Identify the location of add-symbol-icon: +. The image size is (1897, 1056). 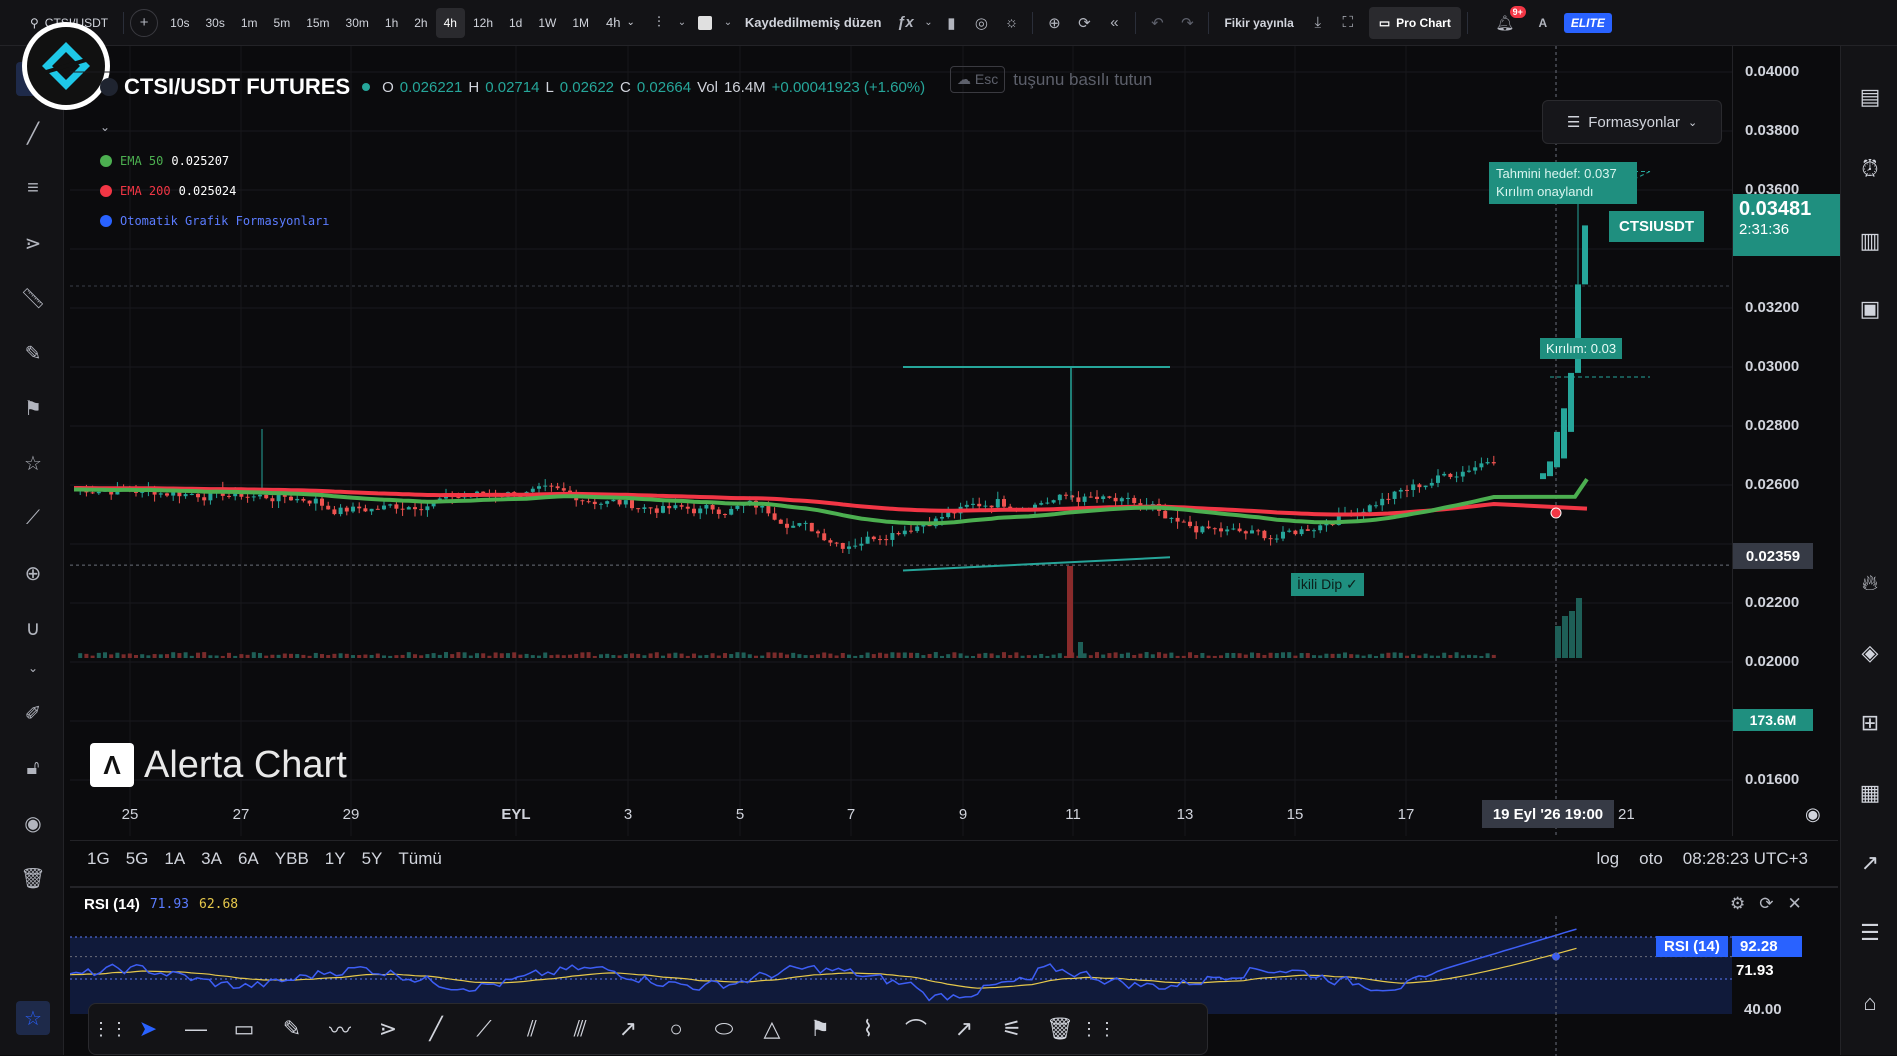
(144, 22).